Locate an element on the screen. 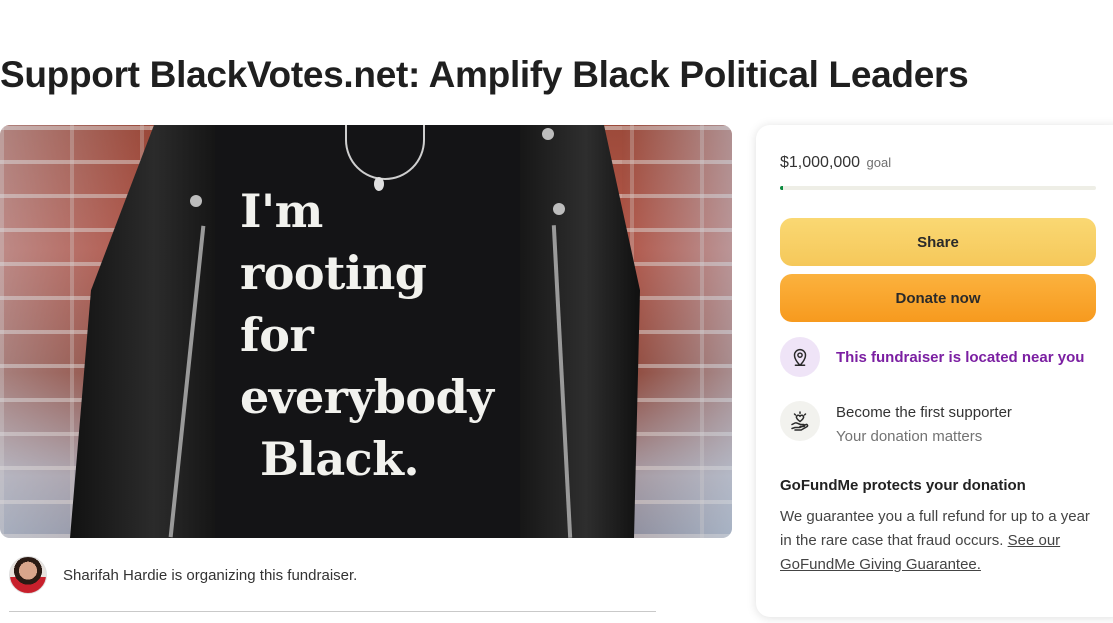 Image resolution: width=1113 pixels, height=623 pixels. shirt-line: for is located at coordinates (277, 335).